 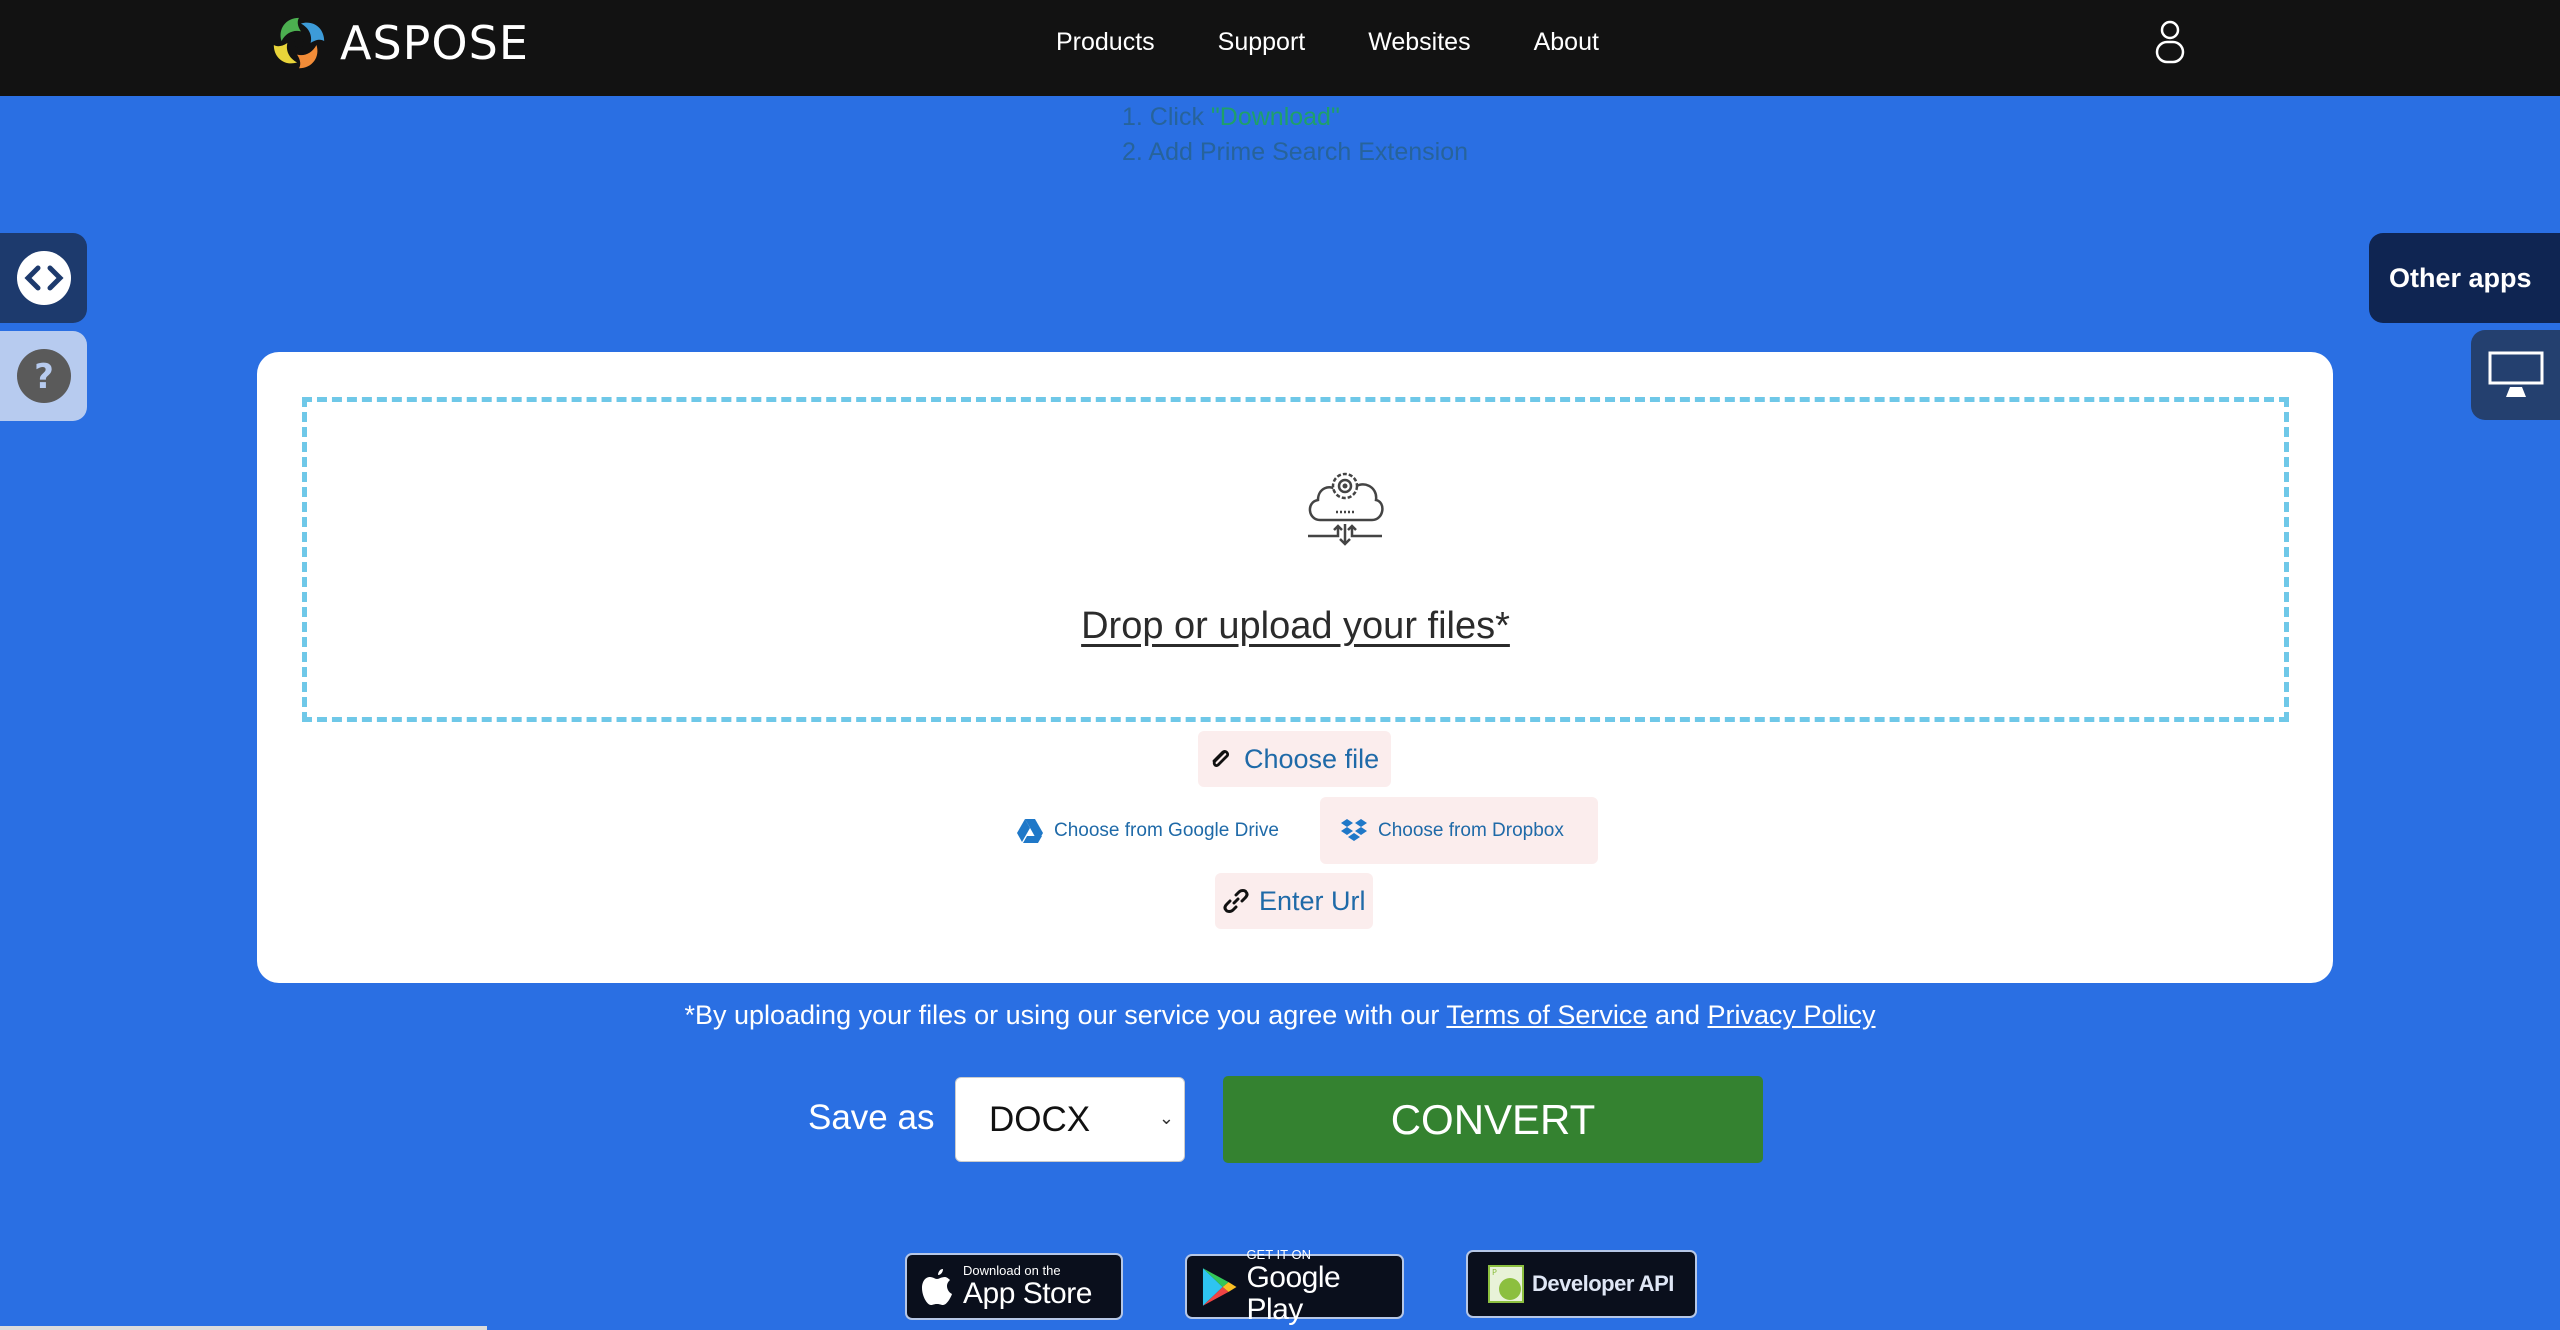 I want to click on embed-code-button, so click(x=43, y=278).